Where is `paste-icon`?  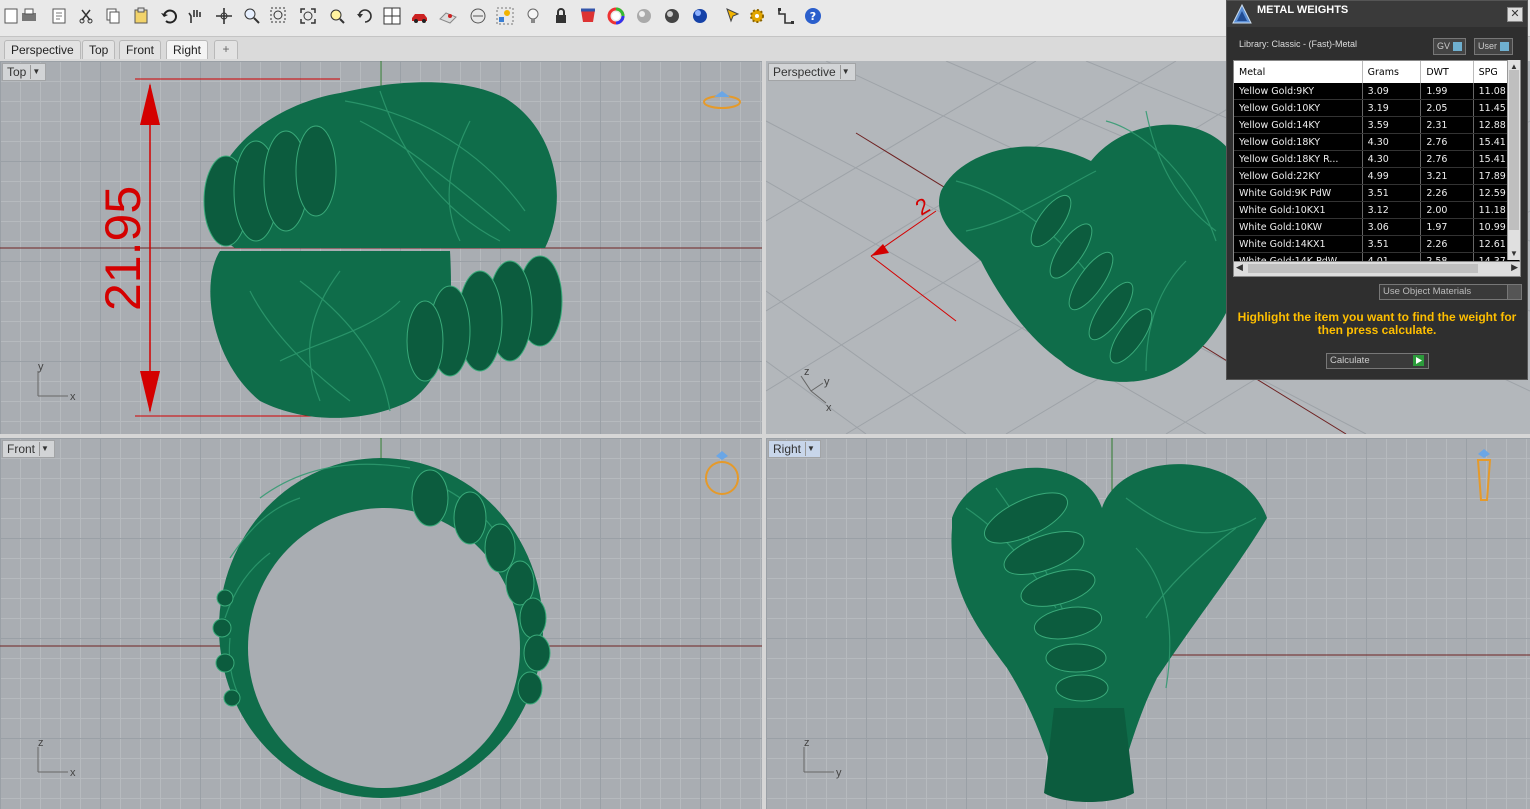
paste-icon is located at coordinates (141, 16).